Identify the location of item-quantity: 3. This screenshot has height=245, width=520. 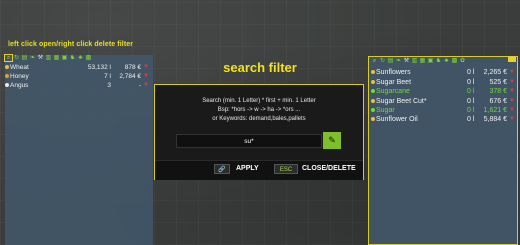
(109, 85).